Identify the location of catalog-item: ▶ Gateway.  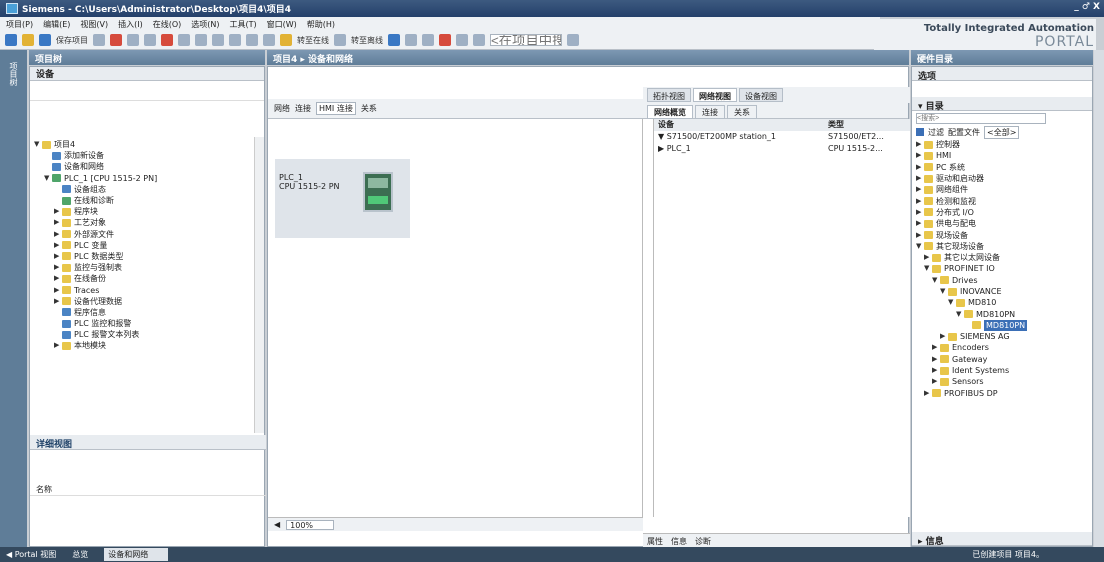
(1002, 359).